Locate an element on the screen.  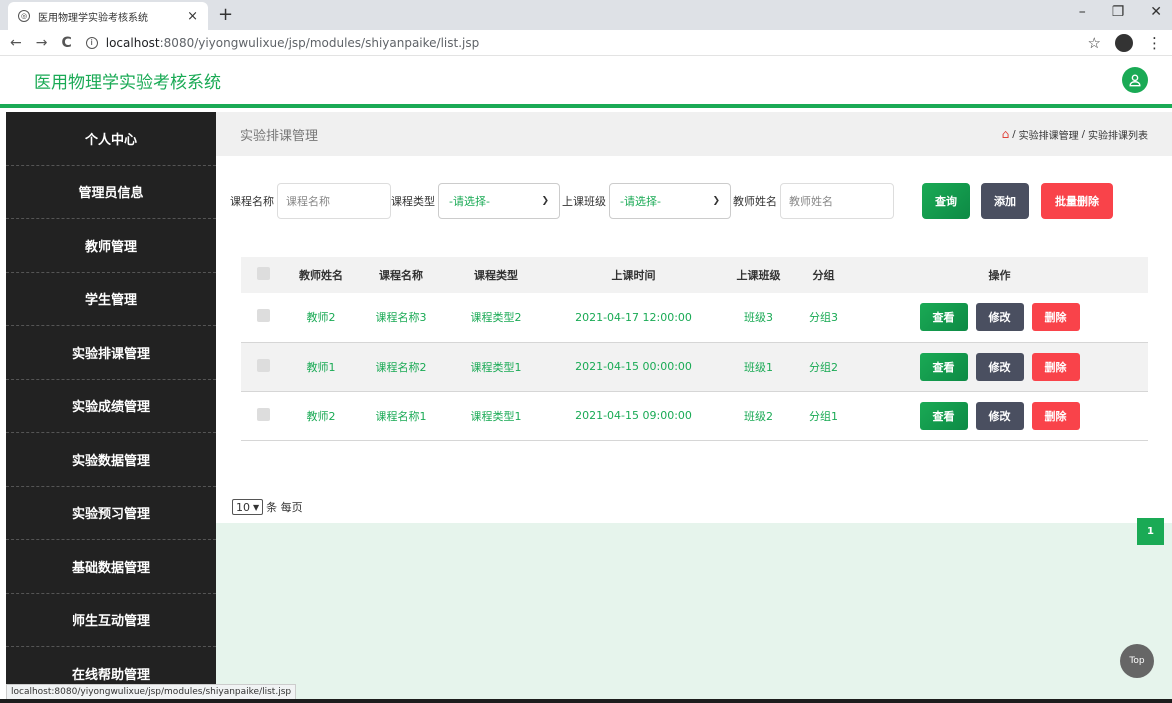
course-name-label: 课程名称 is located at coordinates (252, 201).